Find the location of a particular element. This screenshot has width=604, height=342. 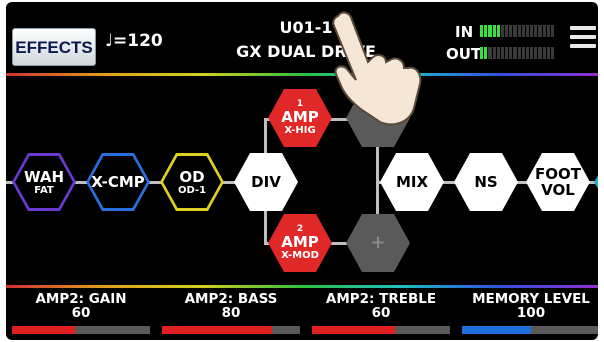

pointing-hand-icon is located at coordinates (377, 68).